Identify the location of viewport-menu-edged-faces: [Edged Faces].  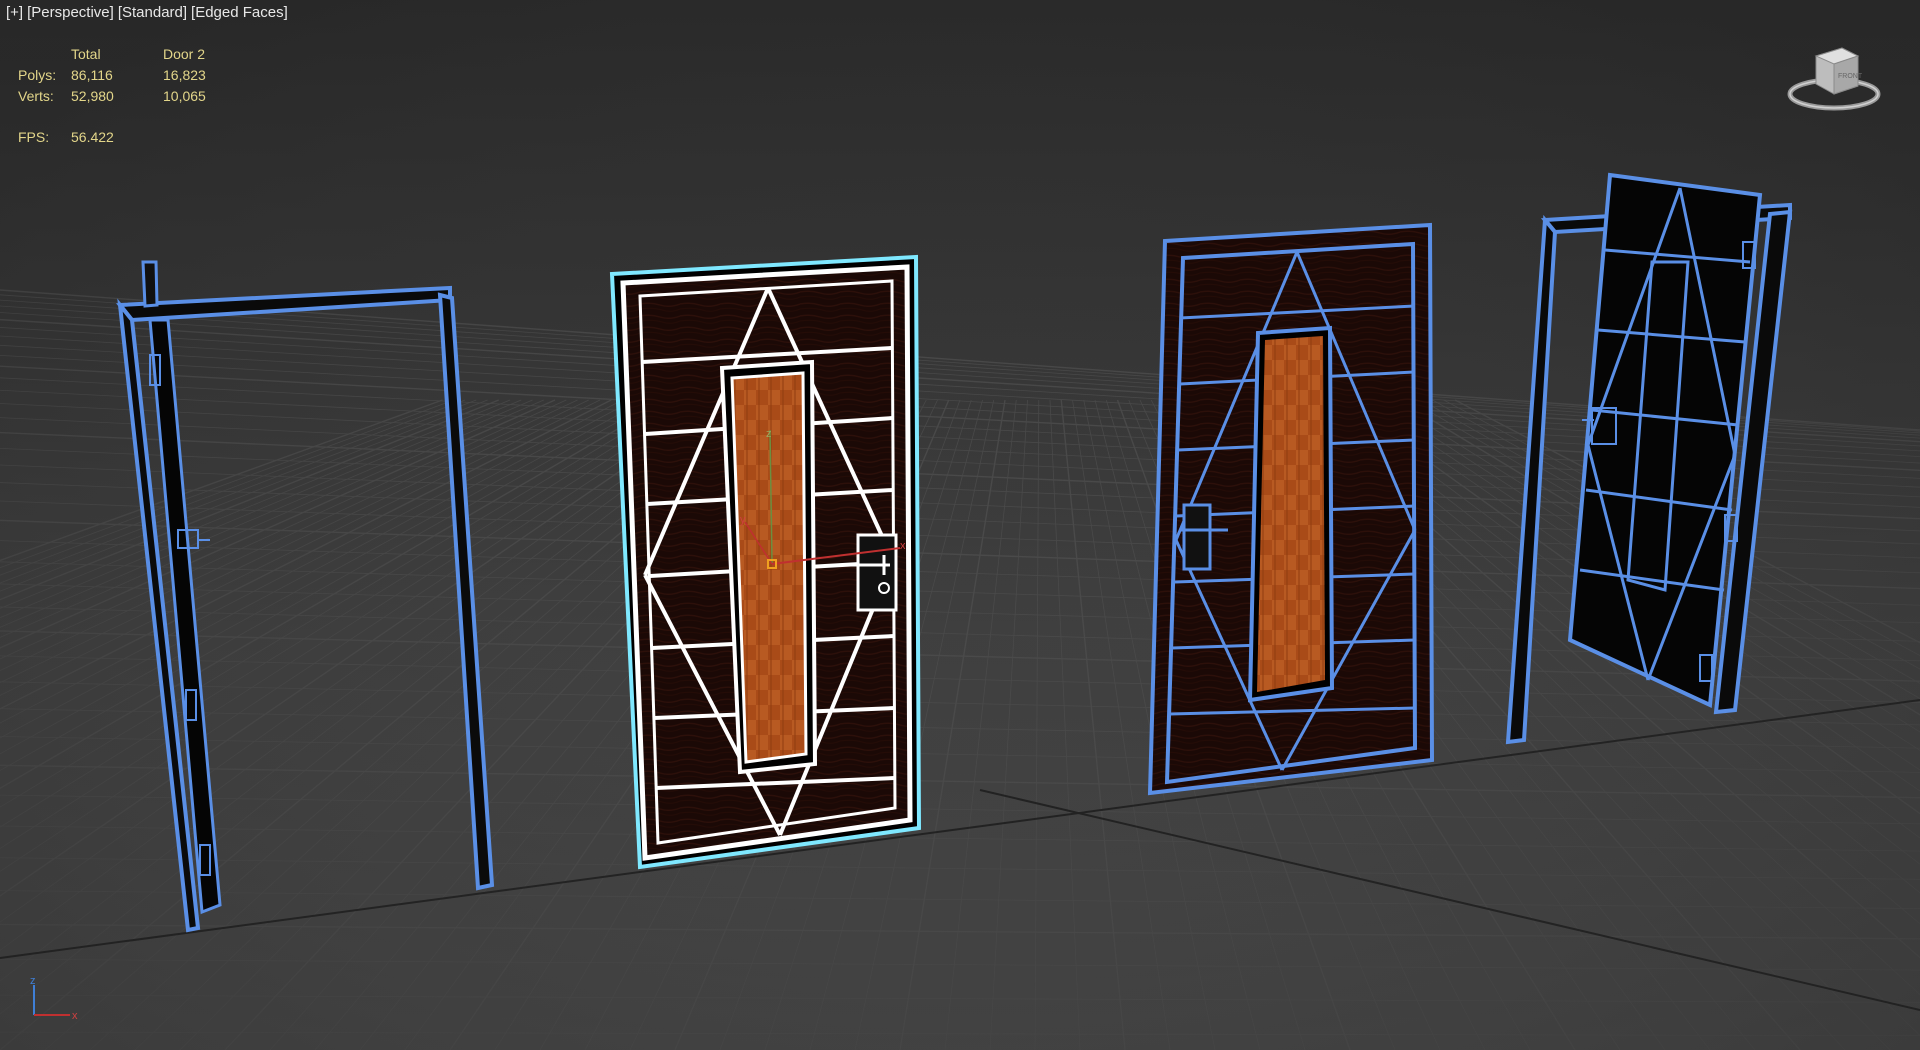
(239, 12).